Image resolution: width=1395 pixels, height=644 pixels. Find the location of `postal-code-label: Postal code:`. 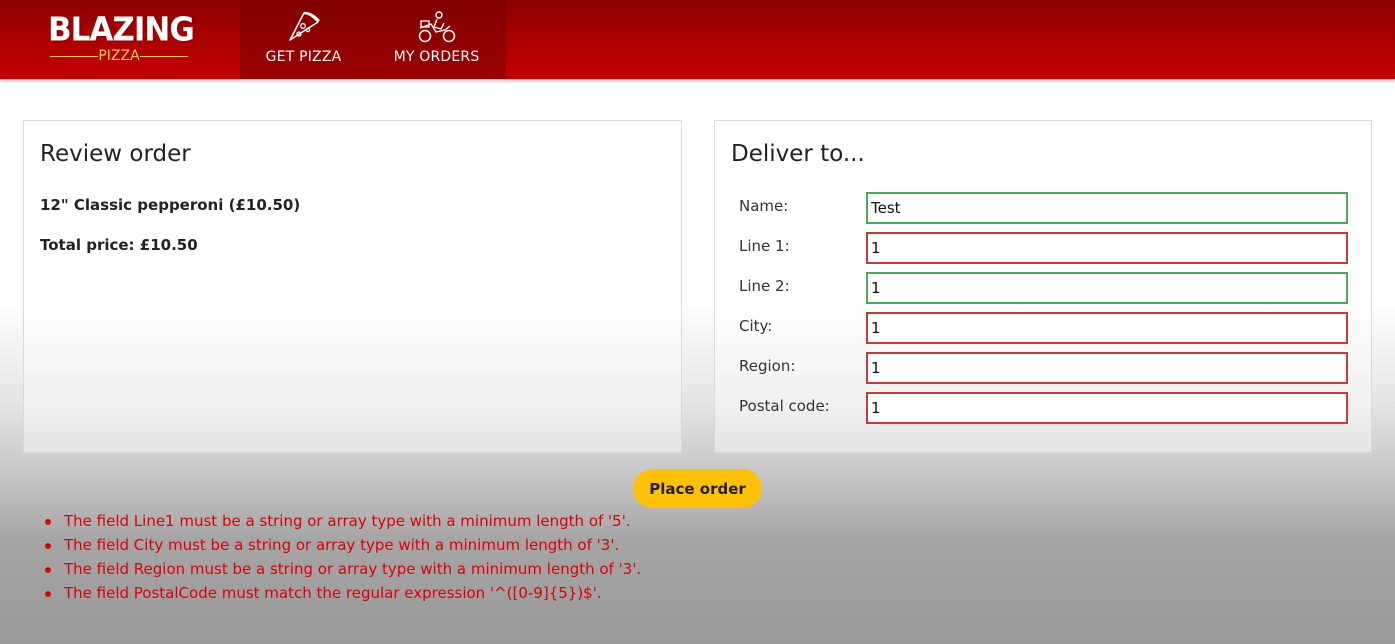

postal-code-label: Postal code: is located at coordinates (784, 406).